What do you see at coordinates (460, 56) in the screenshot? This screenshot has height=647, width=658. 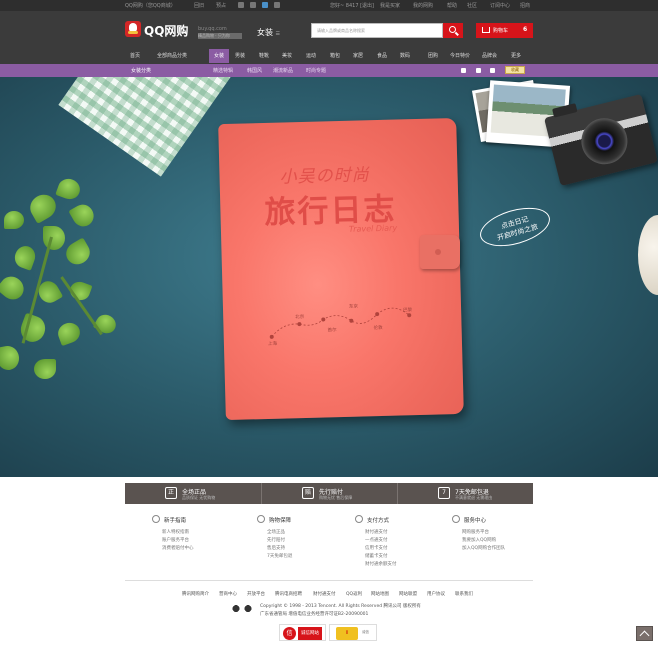 I see `nav-daily-deals: 今日特价` at bounding box center [460, 56].